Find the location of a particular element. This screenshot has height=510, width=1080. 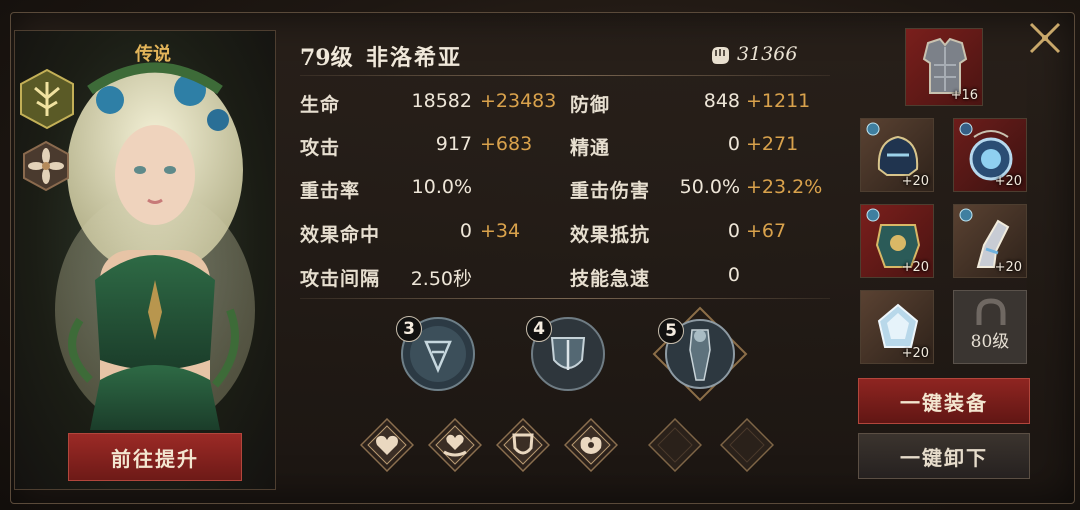

stat-value: 848 is located at coordinates (721, 101).